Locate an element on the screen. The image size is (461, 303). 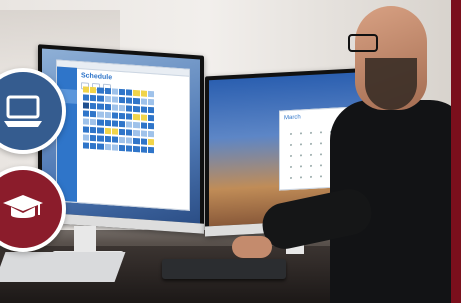
graduation-cap-icon is located at coordinates (23, 206).